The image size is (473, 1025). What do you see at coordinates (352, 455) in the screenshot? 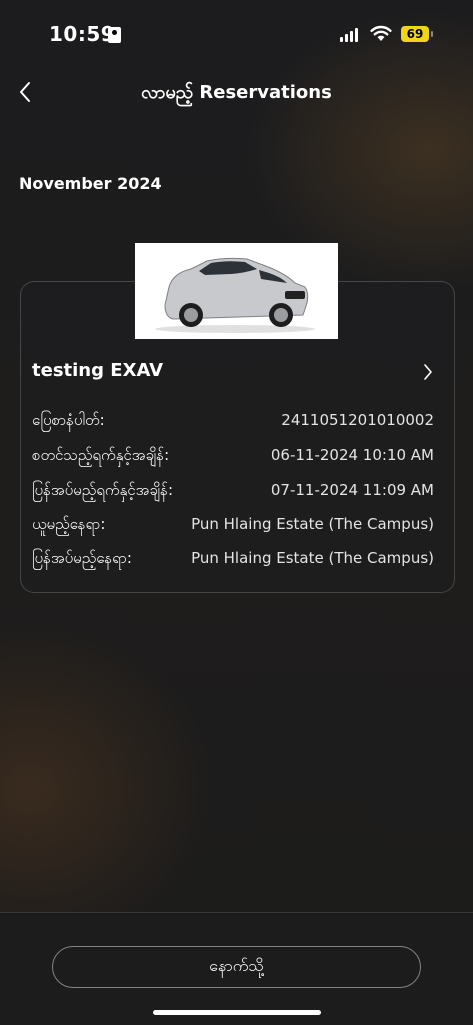
I see `start-datetime-value: 06-11-2024 10:10 AM` at bounding box center [352, 455].